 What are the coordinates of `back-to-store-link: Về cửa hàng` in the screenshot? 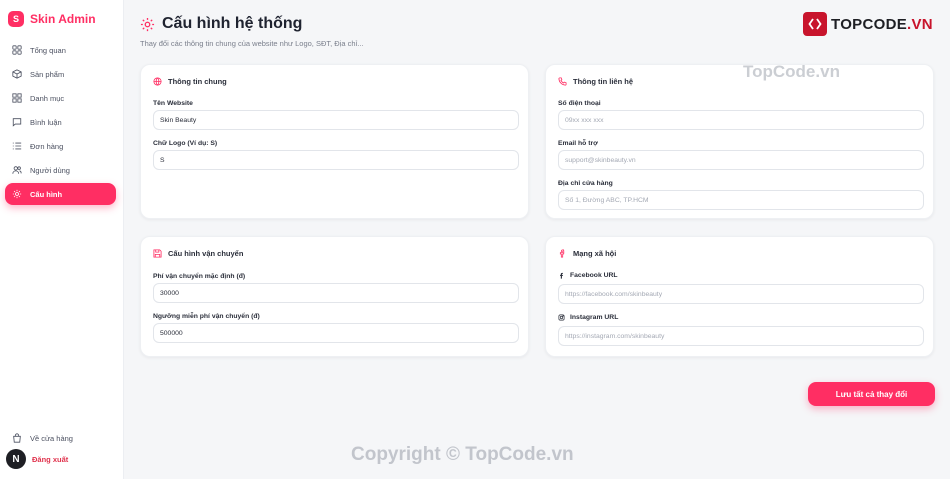 It's located at (60, 438).